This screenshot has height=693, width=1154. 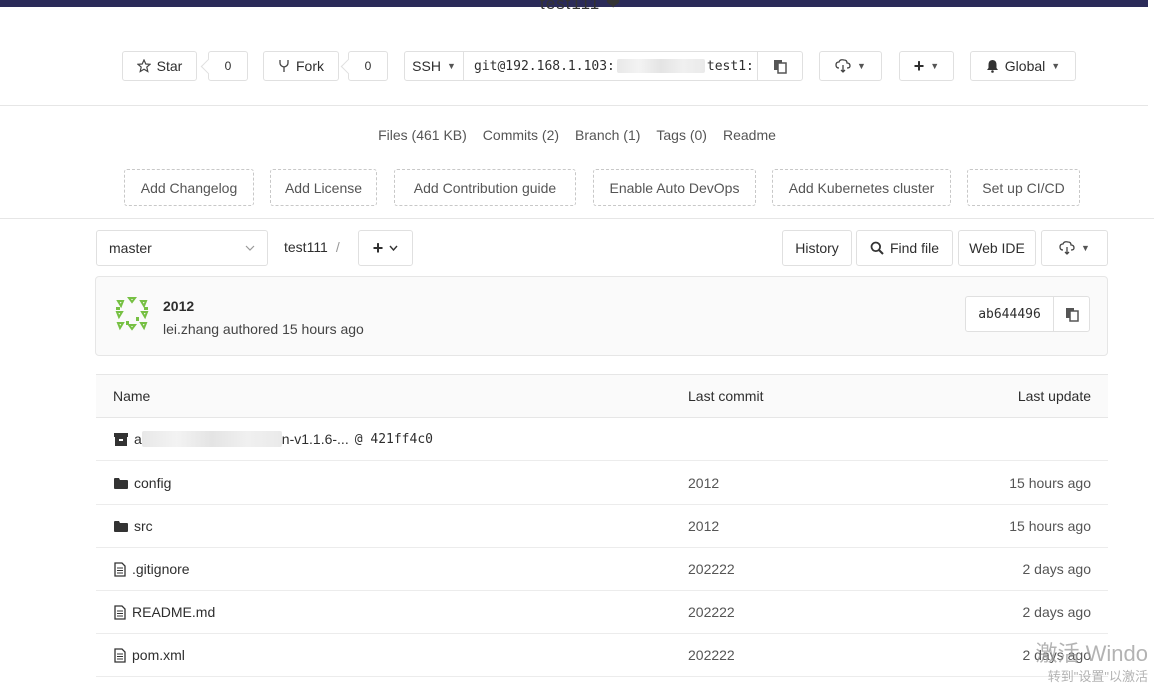 What do you see at coordinates (877, 248) in the screenshot?
I see `search-icon` at bounding box center [877, 248].